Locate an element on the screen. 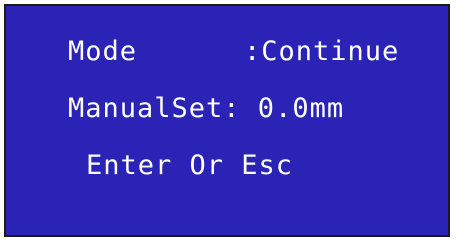 The image size is (458, 245). manual-set-readout: ManualSet: 0.0mm is located at coordinates (206, 108).